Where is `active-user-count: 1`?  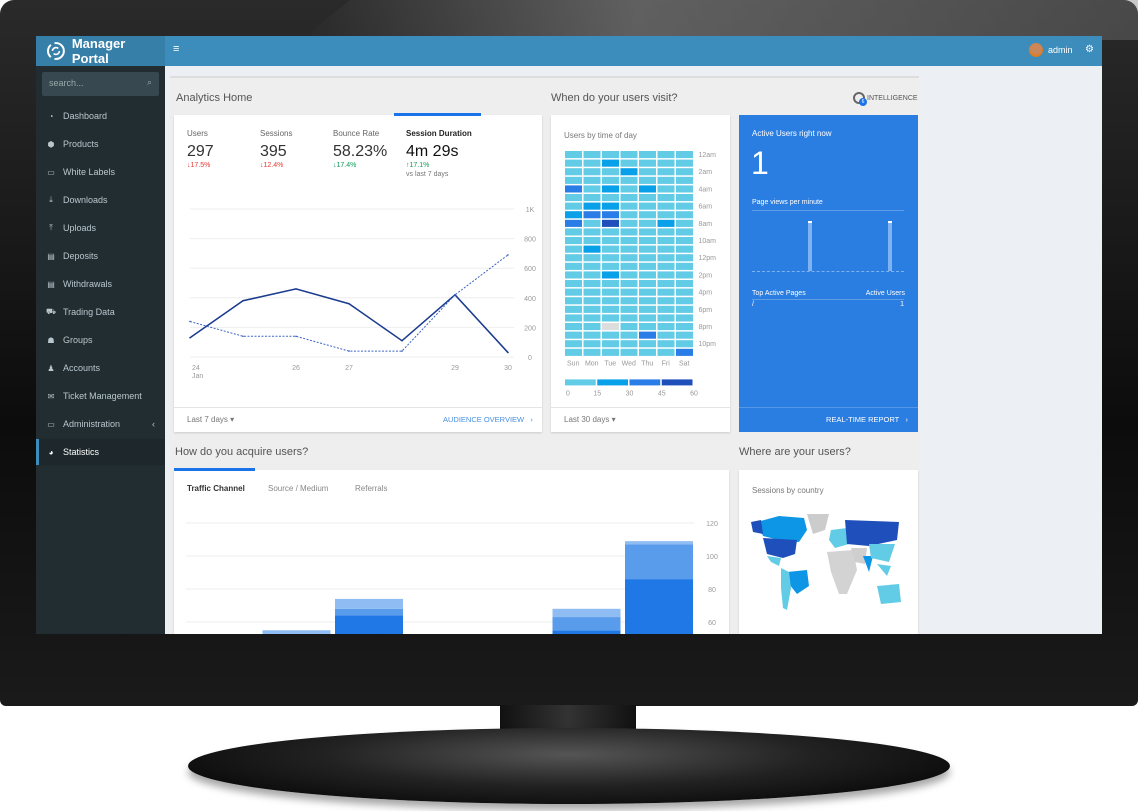 active-user-count: 1 is located at coordinates (760, 163).